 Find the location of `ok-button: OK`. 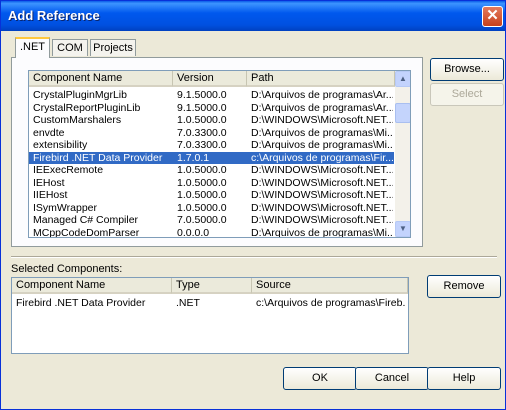

ok-button: OK is located at coordinates (320, 378).